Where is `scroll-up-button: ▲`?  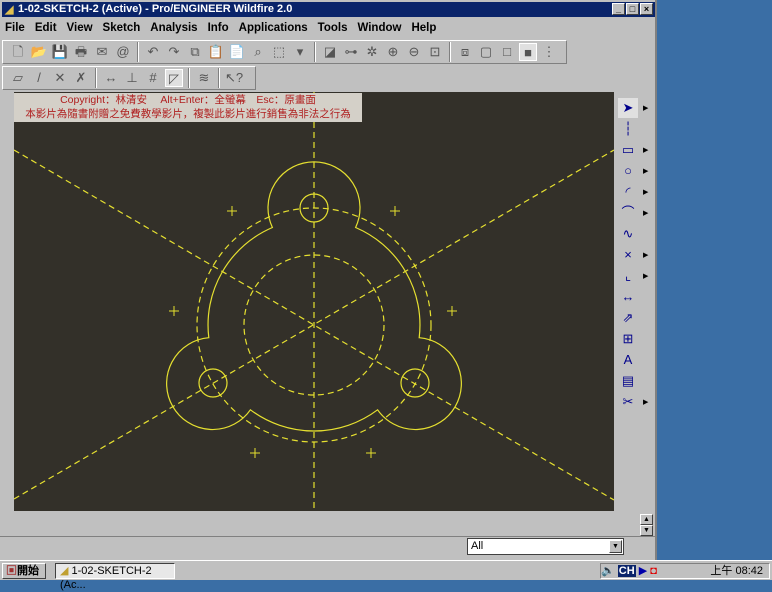
scroll-up-button: ▲ is located at coordinates (646, 519).